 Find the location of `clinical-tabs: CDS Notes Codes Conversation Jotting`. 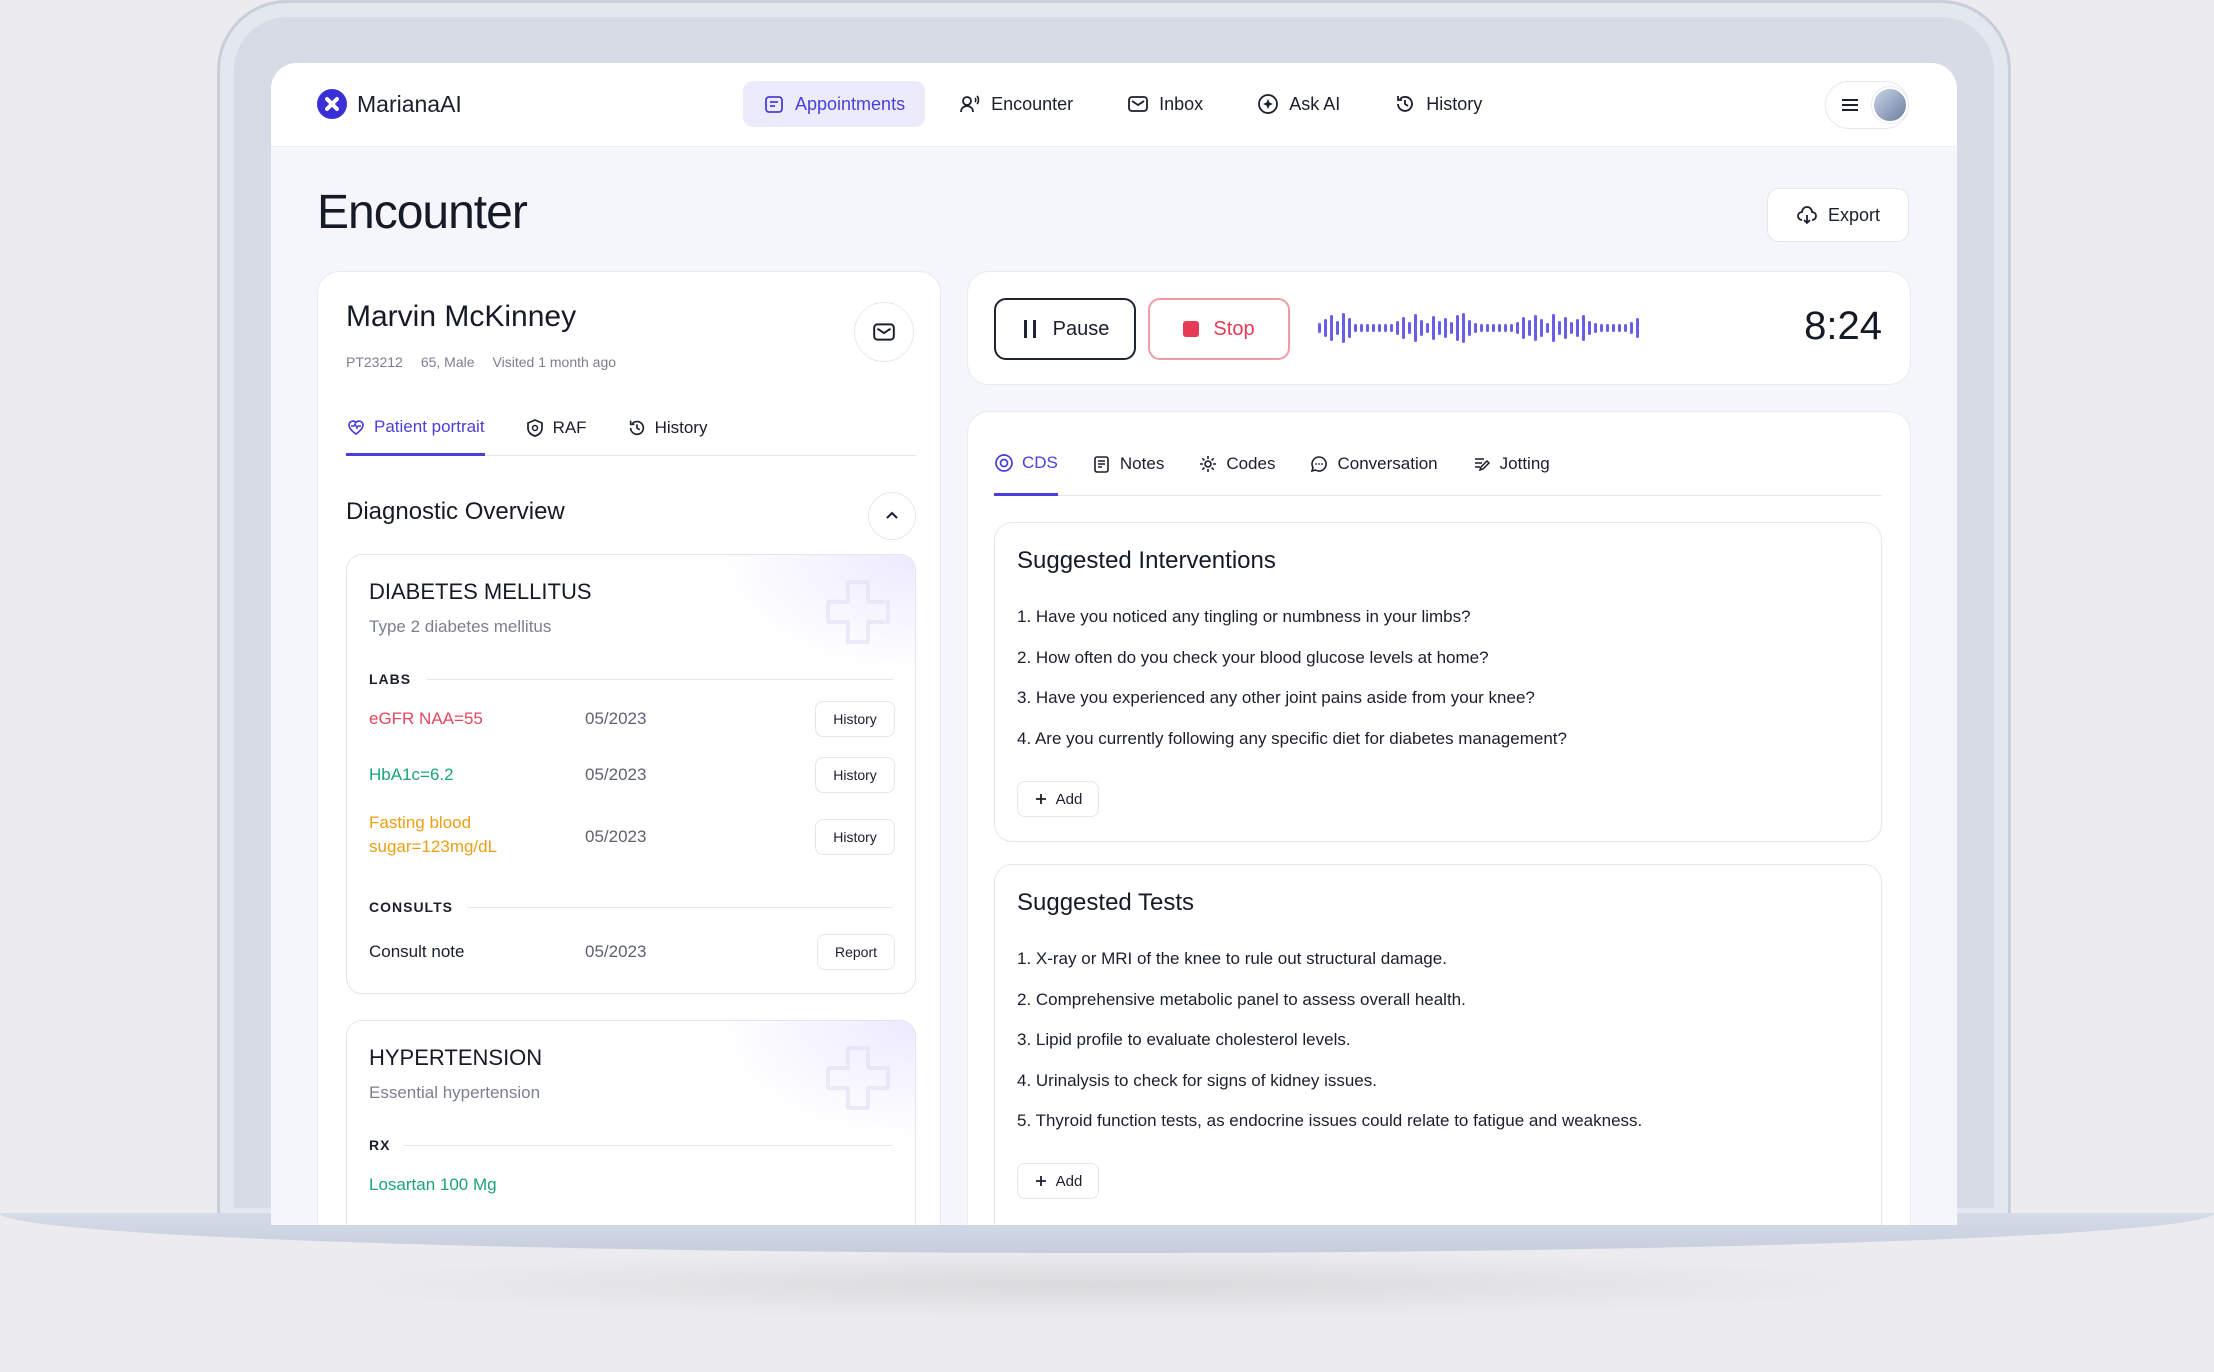

clinical-tabs: CDS Notes Codes Conversation Jotting is located at coordinates (1438, 468).